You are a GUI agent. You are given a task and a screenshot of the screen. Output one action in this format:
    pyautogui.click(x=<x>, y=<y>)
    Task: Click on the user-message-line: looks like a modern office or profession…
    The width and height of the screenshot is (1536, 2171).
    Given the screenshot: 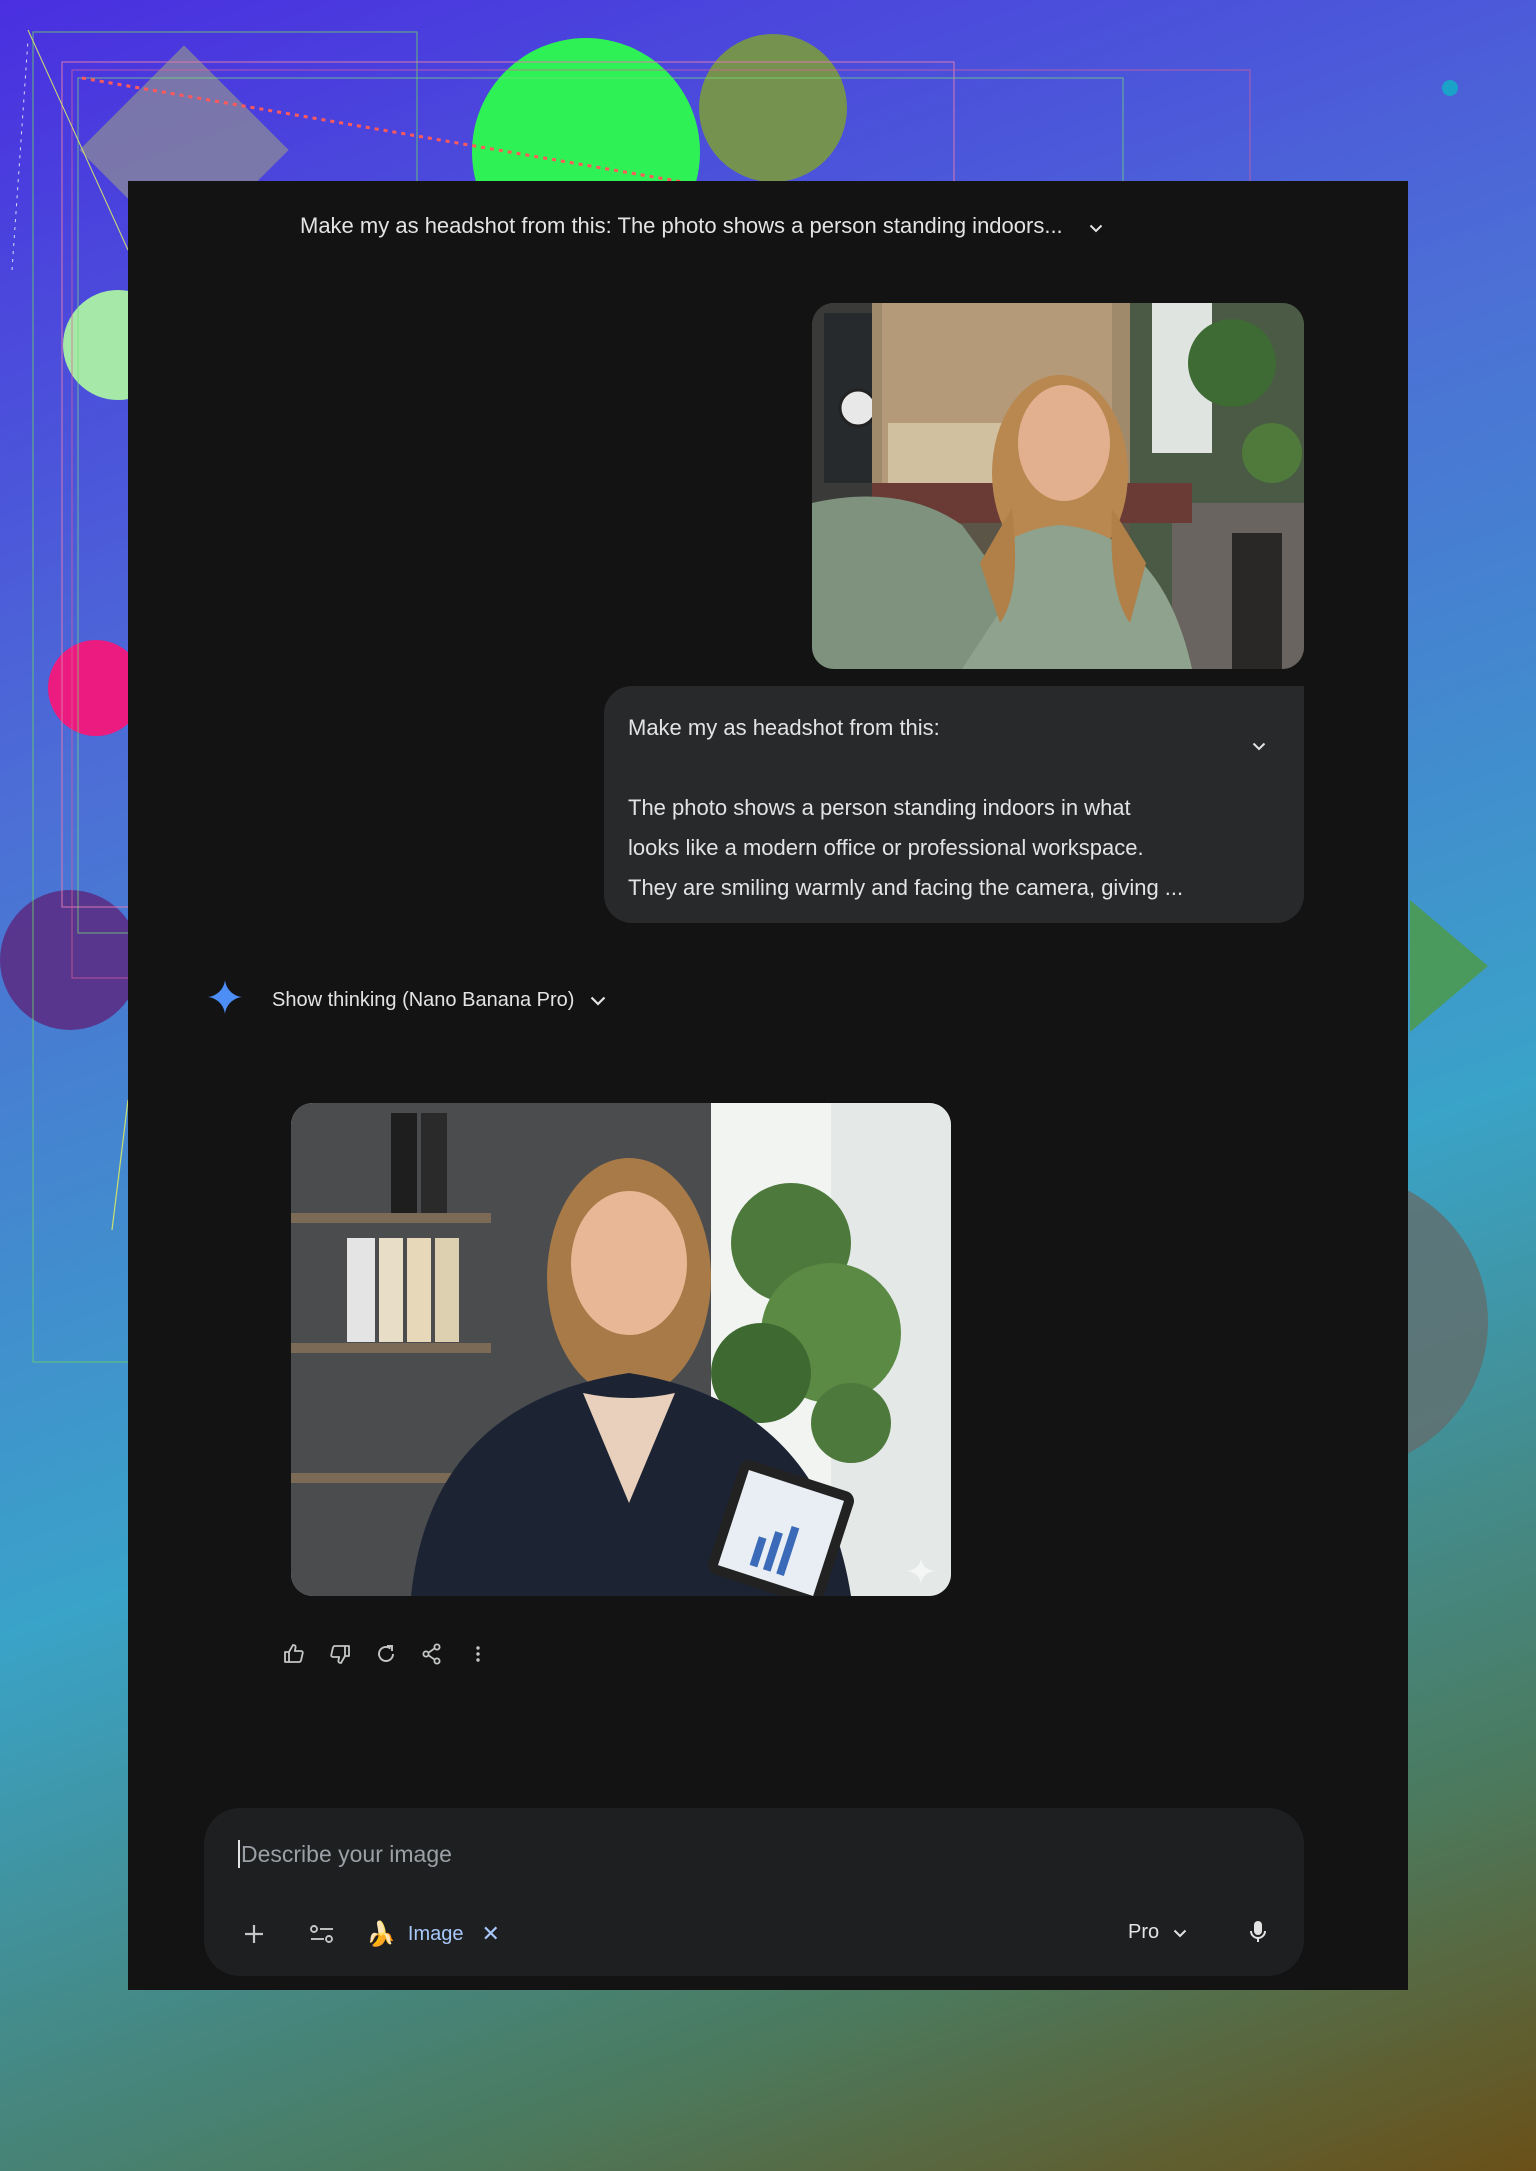 What is the action you would take?
    pyautogui.click(x=886, y=847)
    